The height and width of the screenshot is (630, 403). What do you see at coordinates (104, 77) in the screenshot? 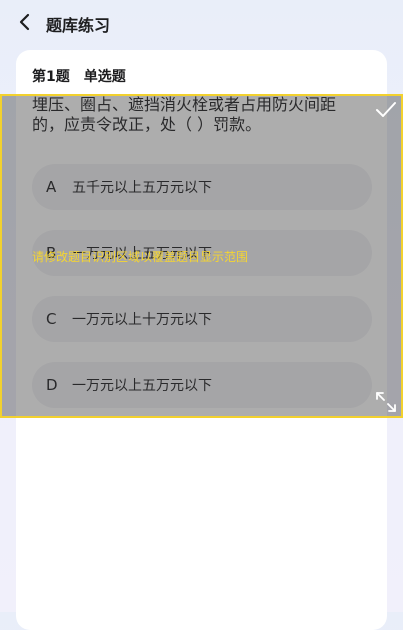
I see `question-type: 单选题` at bounding box center [104, 77].